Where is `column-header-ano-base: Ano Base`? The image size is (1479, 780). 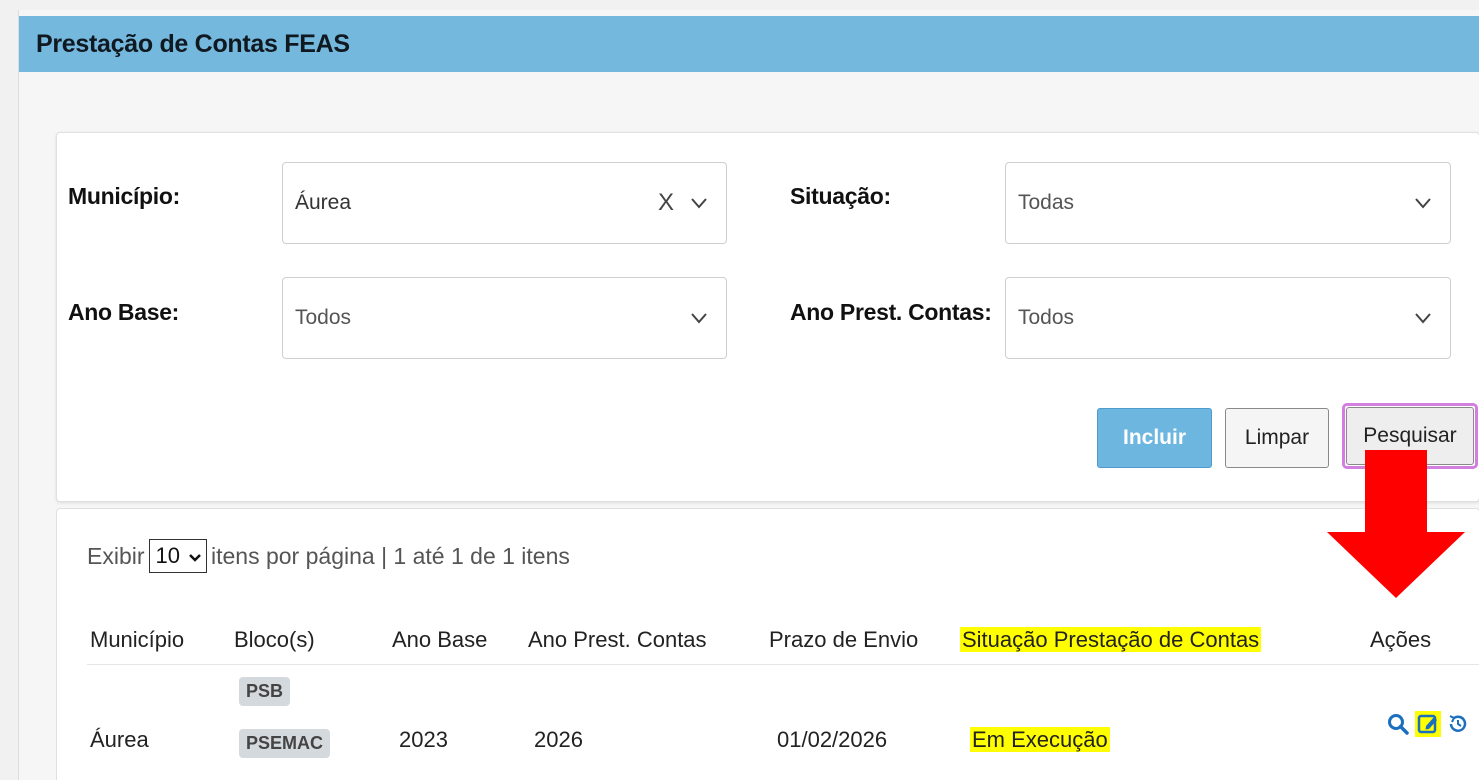
column-header-ano-base: Ano Base is located at coordinates (439, 640).